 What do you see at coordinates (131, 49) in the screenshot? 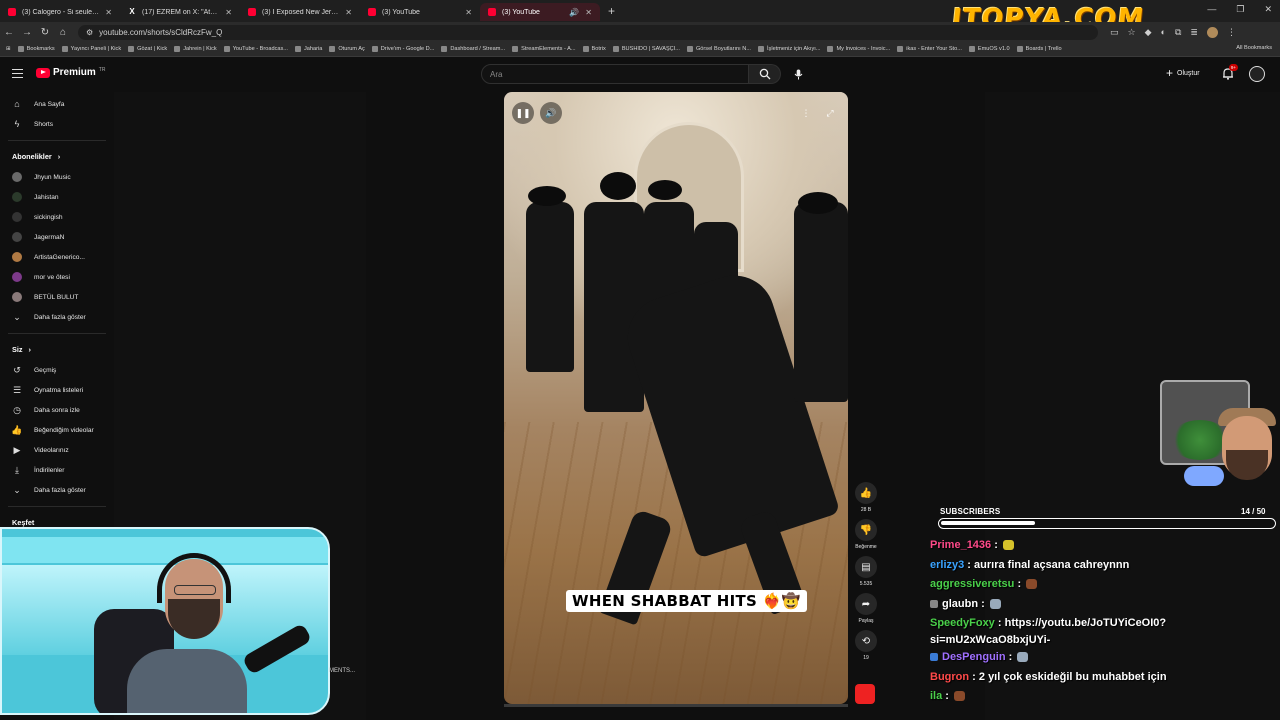
I see `bookmark-favicon-icon` at bounding box center [131, 49].